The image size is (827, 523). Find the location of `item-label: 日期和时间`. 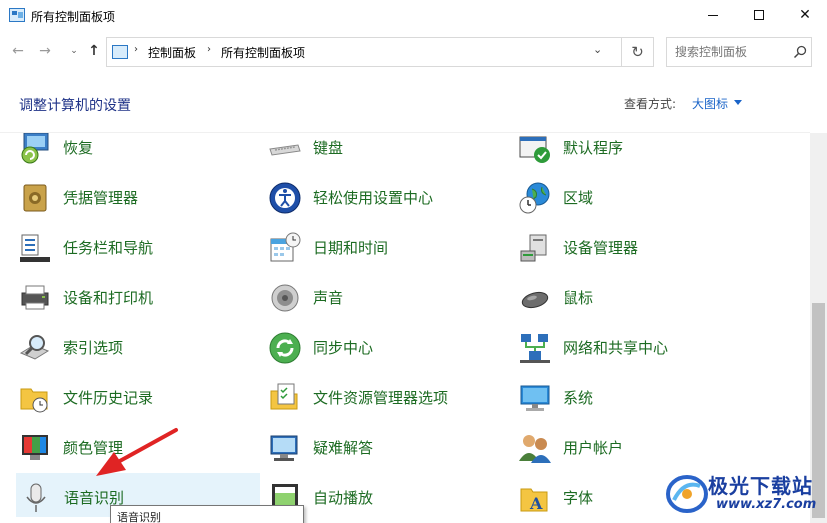

item-label: 日期和时间 is located at coordinates (351, 248).